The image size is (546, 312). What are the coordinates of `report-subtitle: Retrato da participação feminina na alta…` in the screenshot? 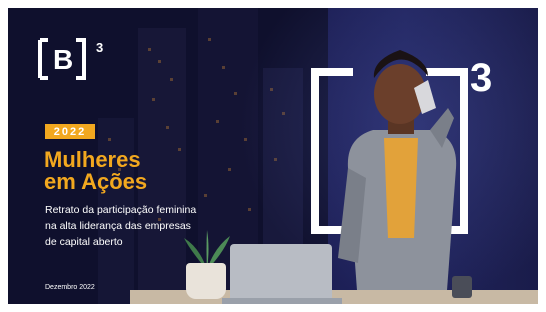 It's located at (135, 226).